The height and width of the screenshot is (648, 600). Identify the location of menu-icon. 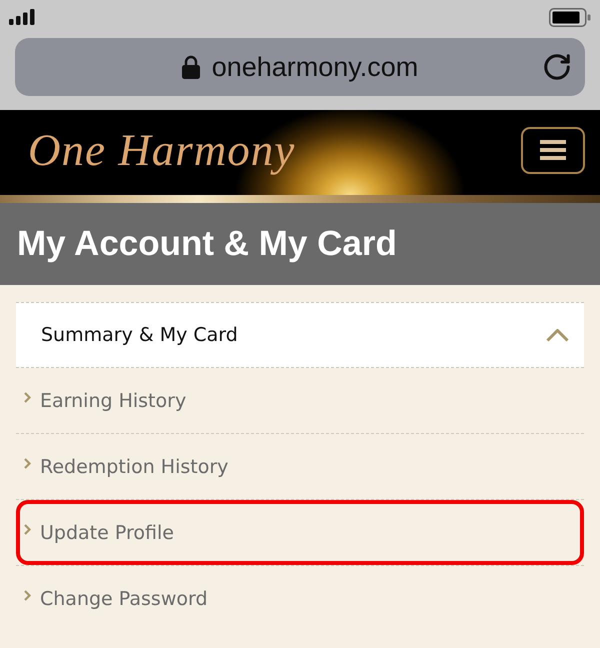
(553, 150).